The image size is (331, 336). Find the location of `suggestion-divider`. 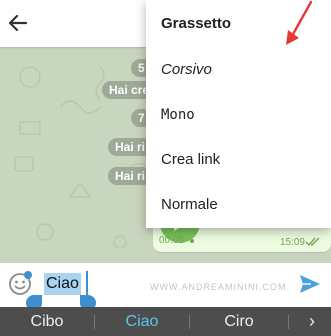

suggestion-divider is located at coordinates (288, 322).